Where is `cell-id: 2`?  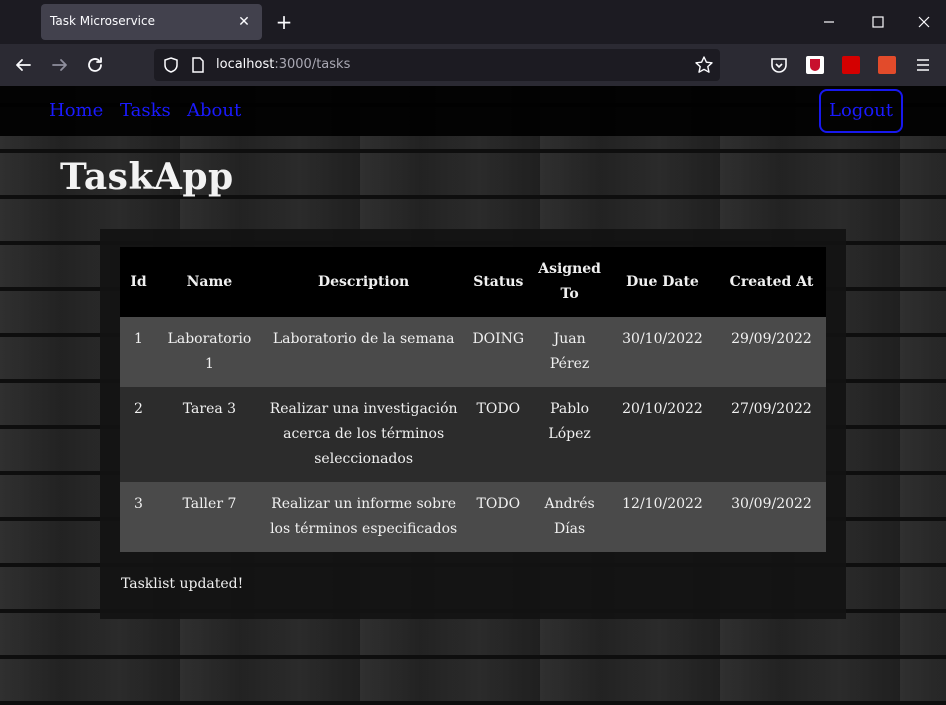 cell-id: 2 is located at coordinates (138, 434).